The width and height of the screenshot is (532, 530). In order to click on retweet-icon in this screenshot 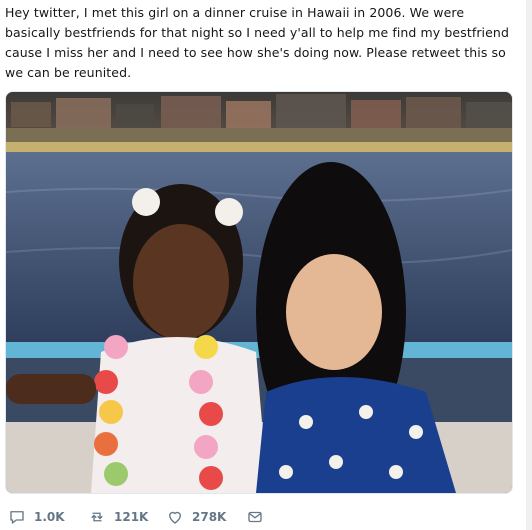, I will do `click(97, 517)`.